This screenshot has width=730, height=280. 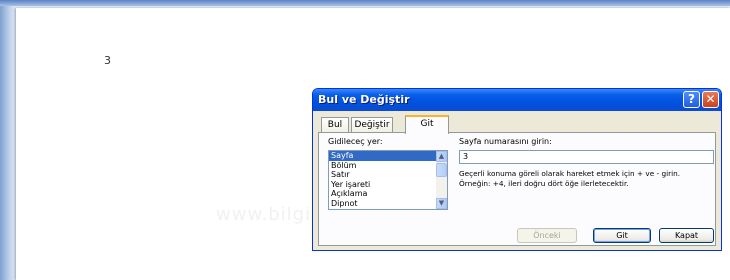 I want to click on tab-replace: Değiştir, so click(x=372, y=125).